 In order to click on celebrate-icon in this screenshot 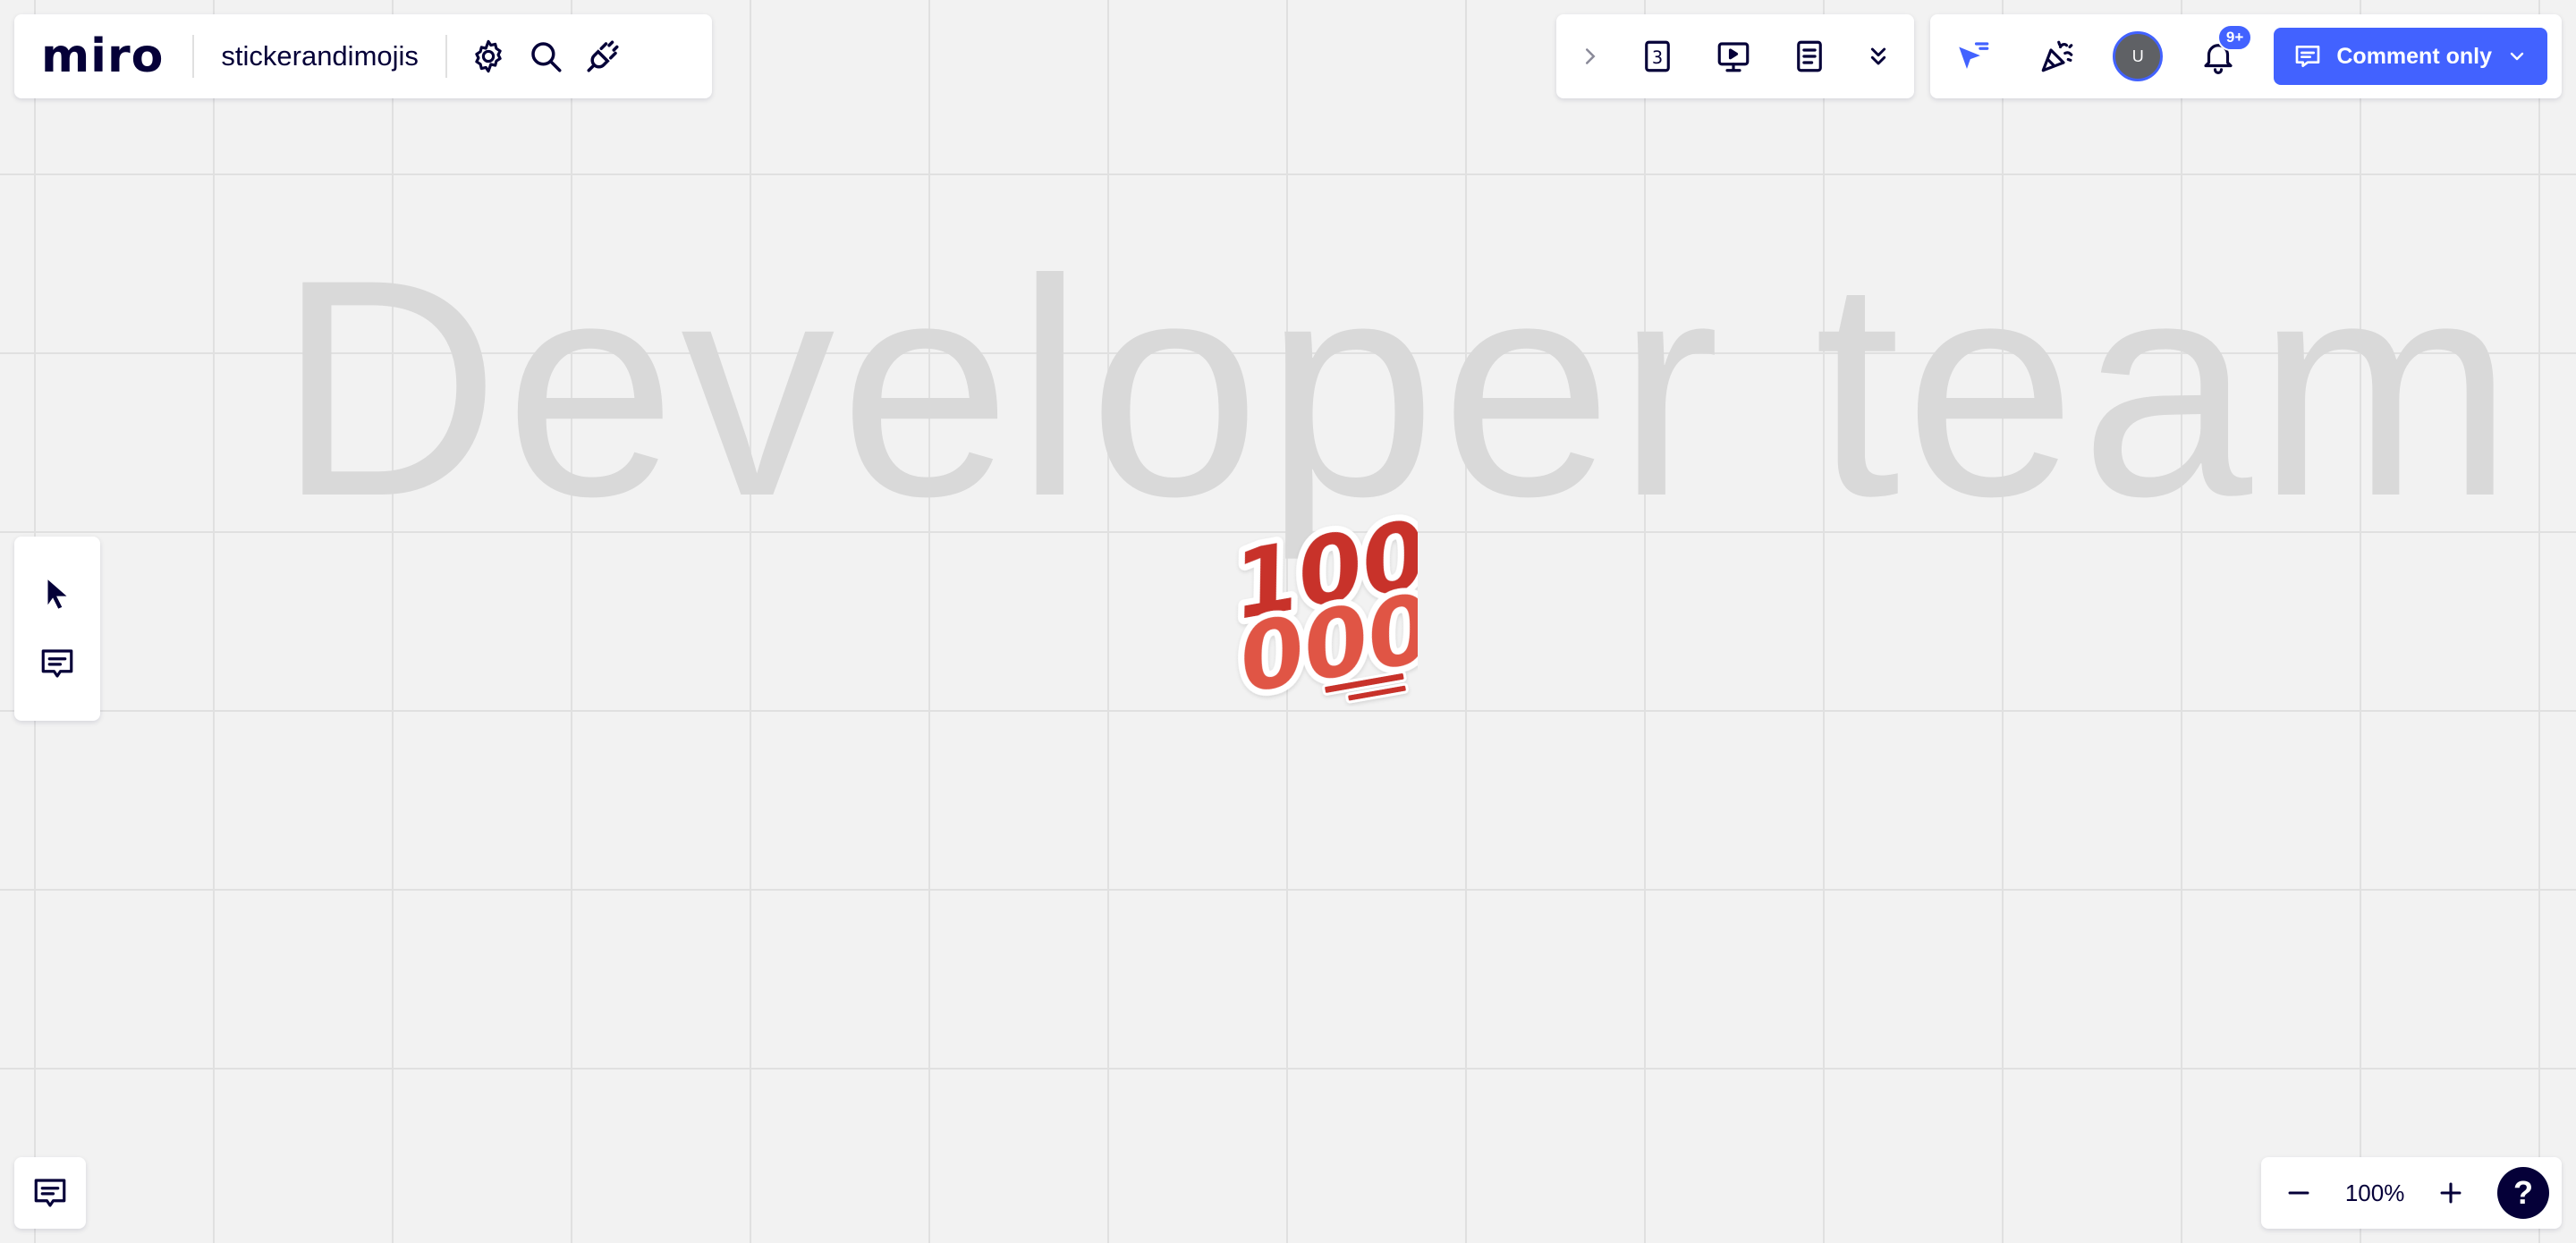, I will do `click(2057, 56)`.